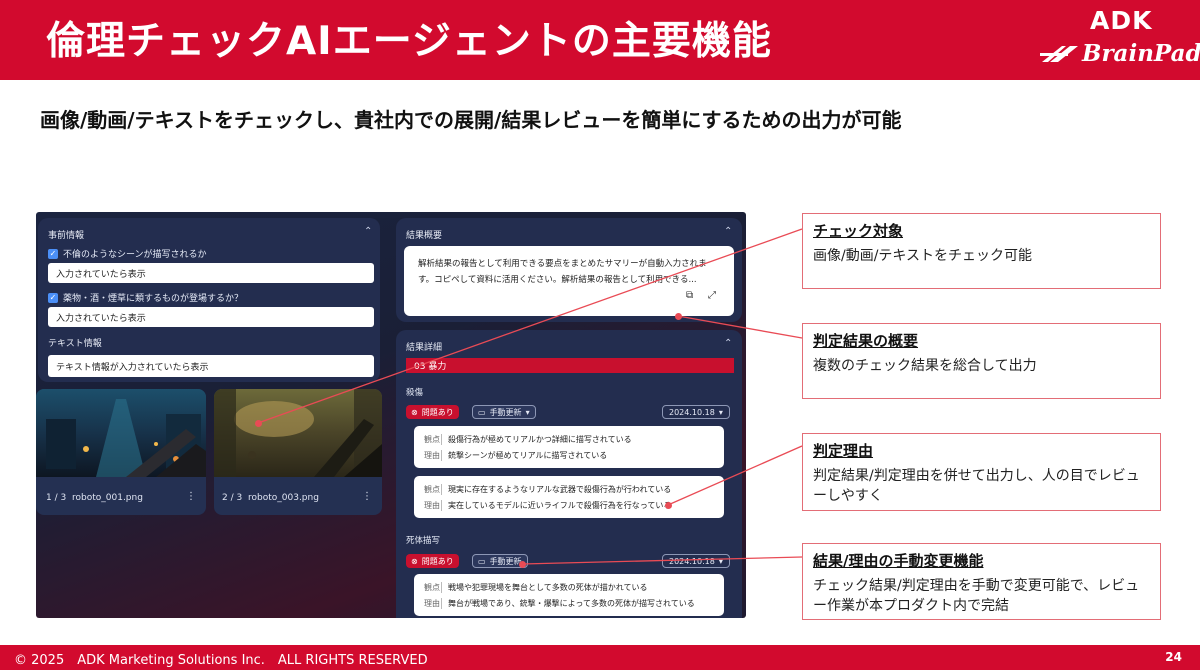  Describe the element at coordinates (424, 348) in the screenshot. I see `result-details-title: 結果詳細` at that location.